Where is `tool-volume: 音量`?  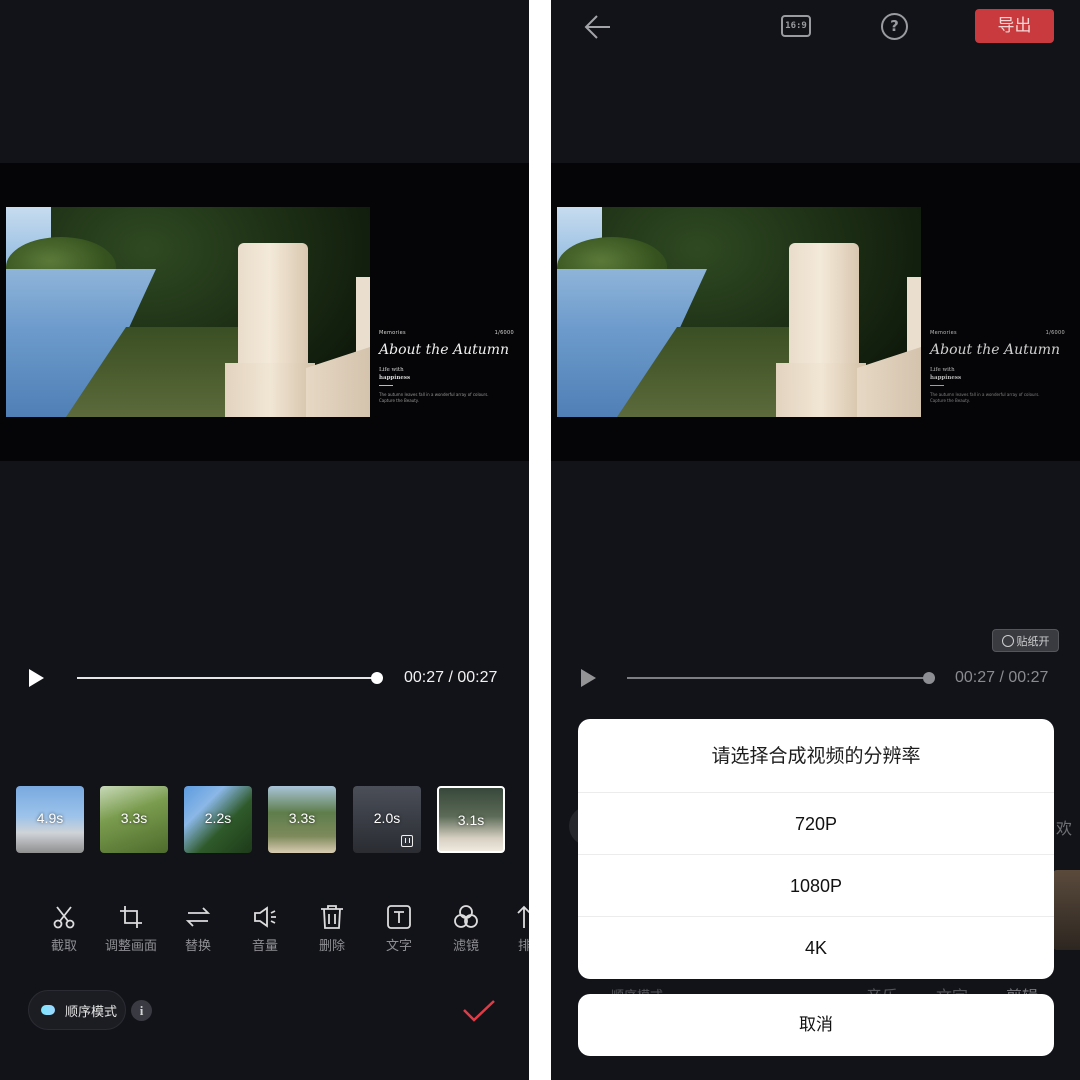
tool-volume: 音量 is located at coordinates (265, 932).